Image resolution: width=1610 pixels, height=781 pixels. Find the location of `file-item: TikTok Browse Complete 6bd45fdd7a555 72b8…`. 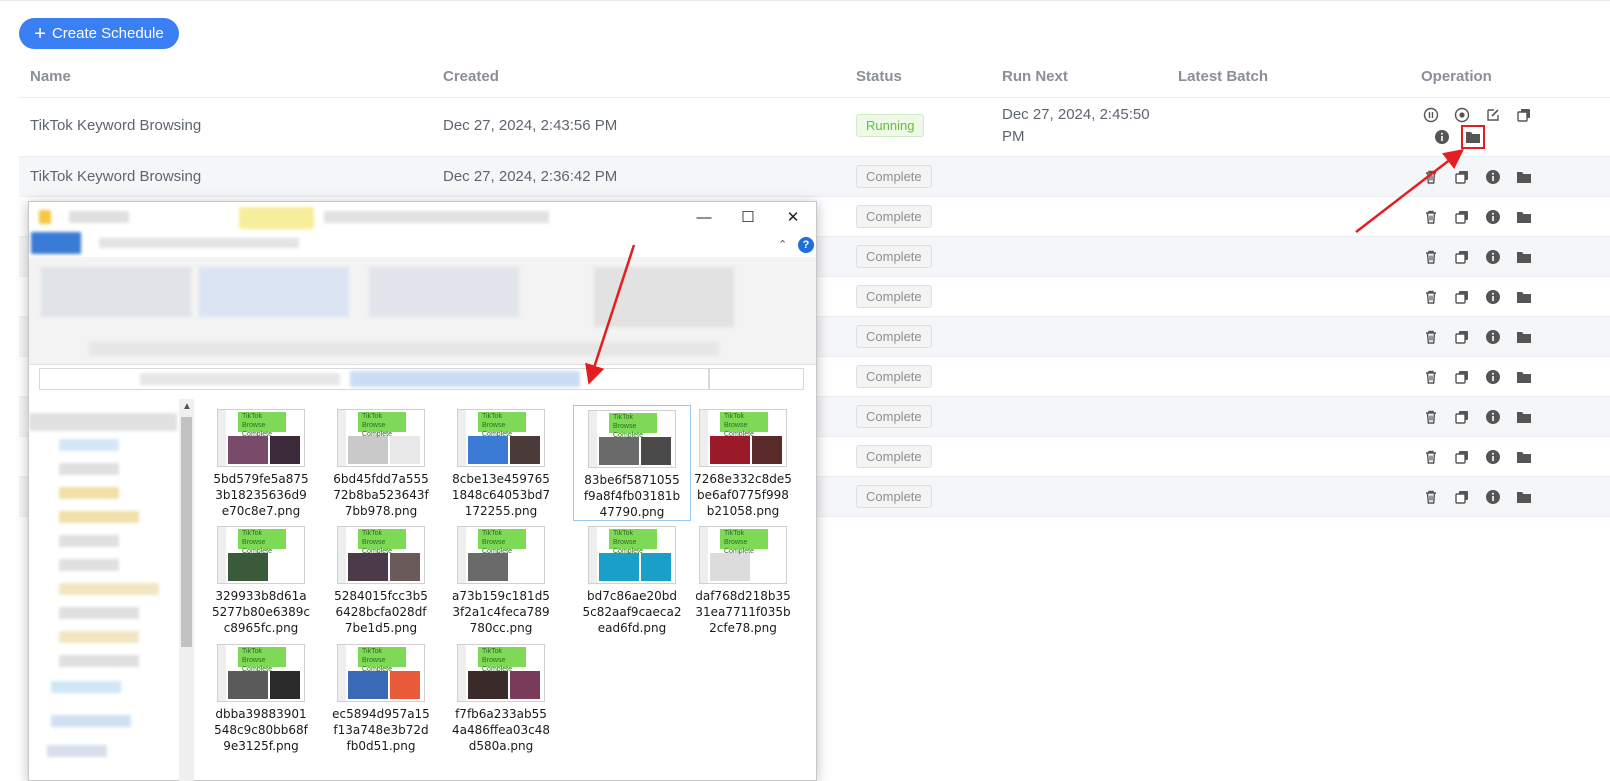

file-item: TikTok Browse Complete 6bd45fdd7a555 72b8… is located at coordinates (381, 462).